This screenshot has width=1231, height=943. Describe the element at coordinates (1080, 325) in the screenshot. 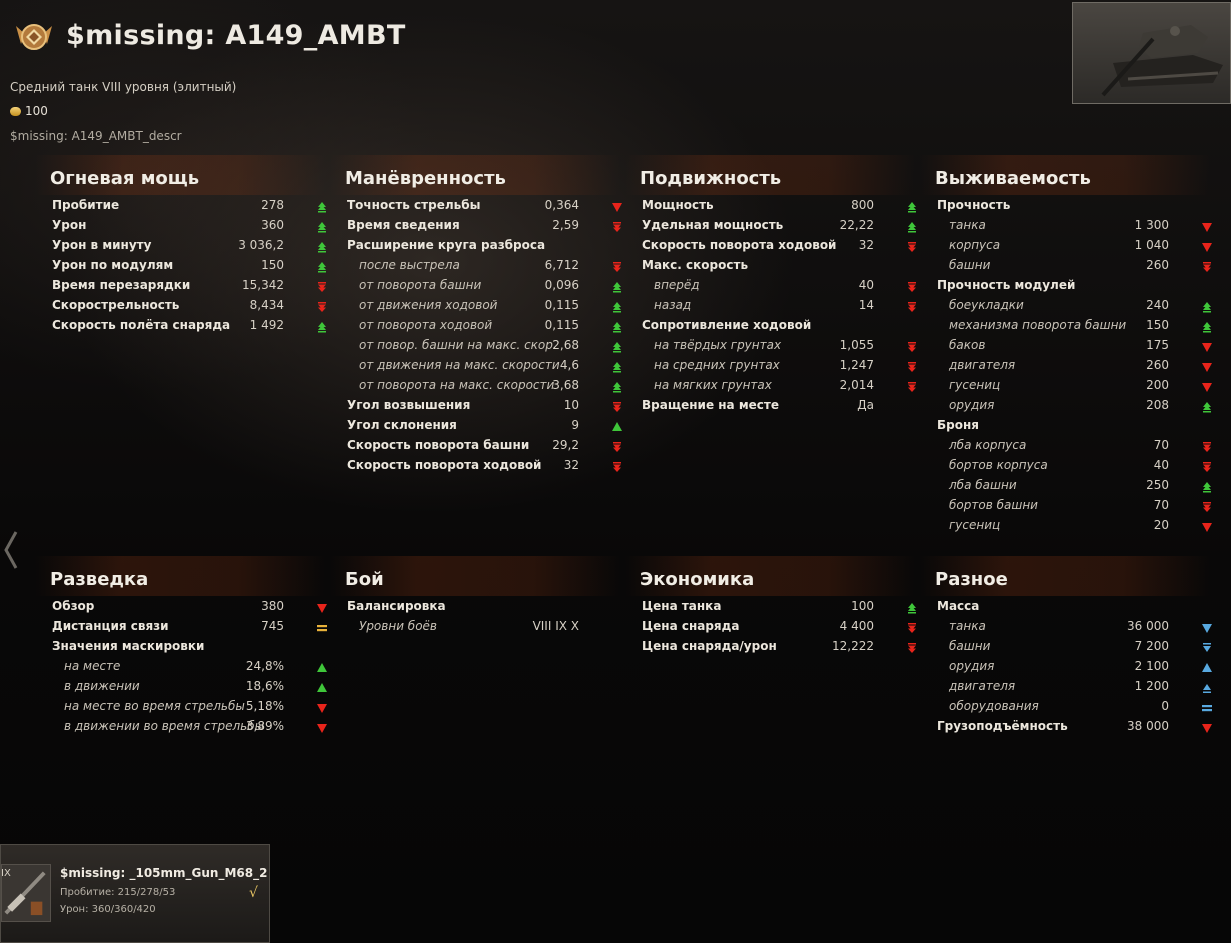

I see `stat-row: механизма поворота башни 150` at that location.